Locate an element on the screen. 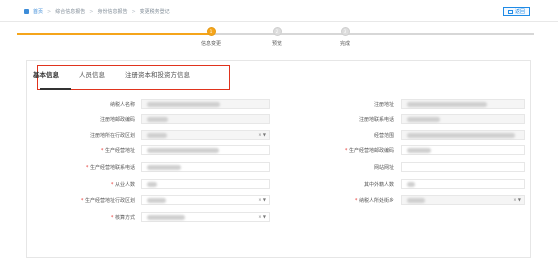 The width and height of the screenshot is (558, 261). prod-address-label: * 生产经营地址 is located at coordinates (117, 151).